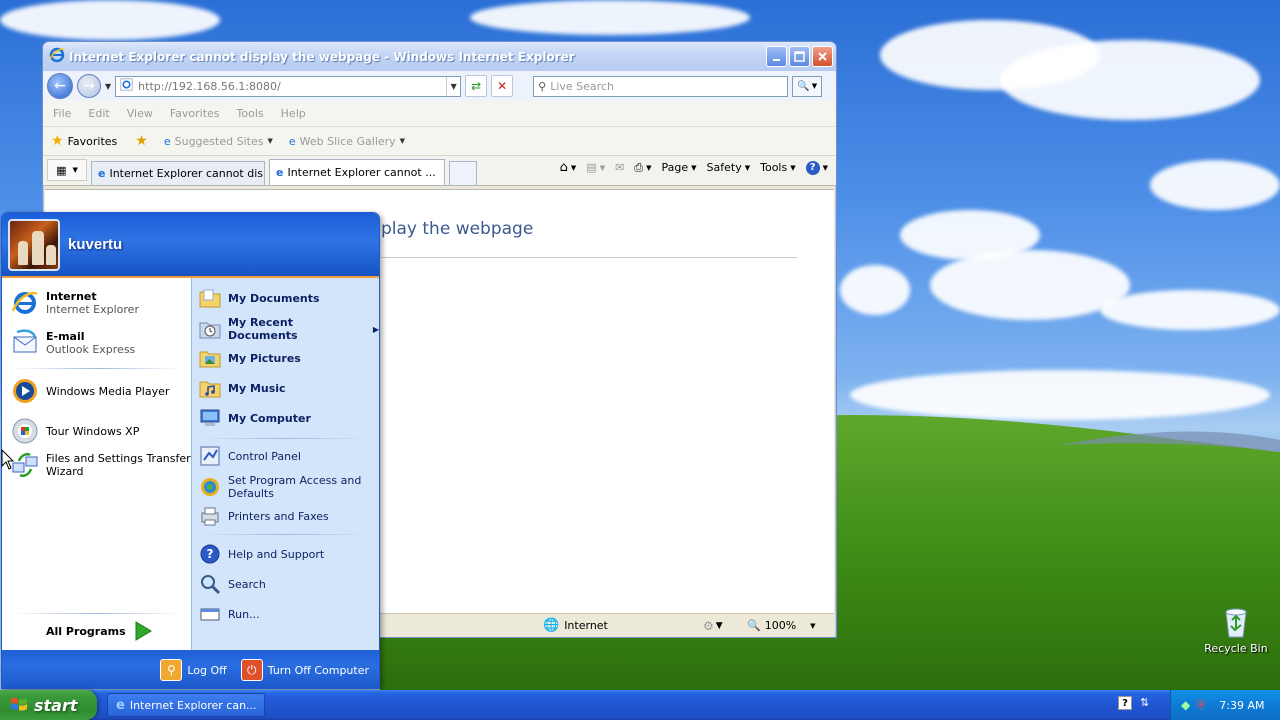 This screenshot has height=720, width=1280. What do you see at coordinates (304, 670) in the screenshot?
I see `turn-off-button: ⏻ Turn Off Computer` at bounding box center [304, 670].